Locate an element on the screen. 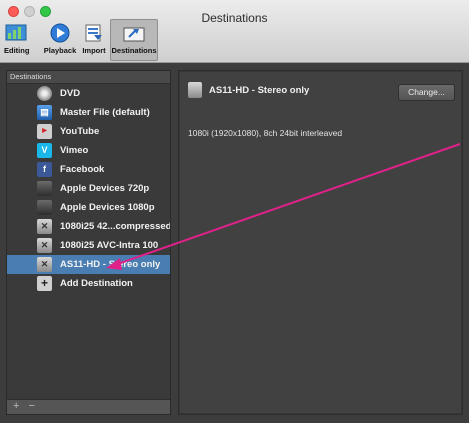 Image resolution: width=469 pixels, height=423 pixels. sidebar-item-label: Vimeo is located at coordinates (74, 150).